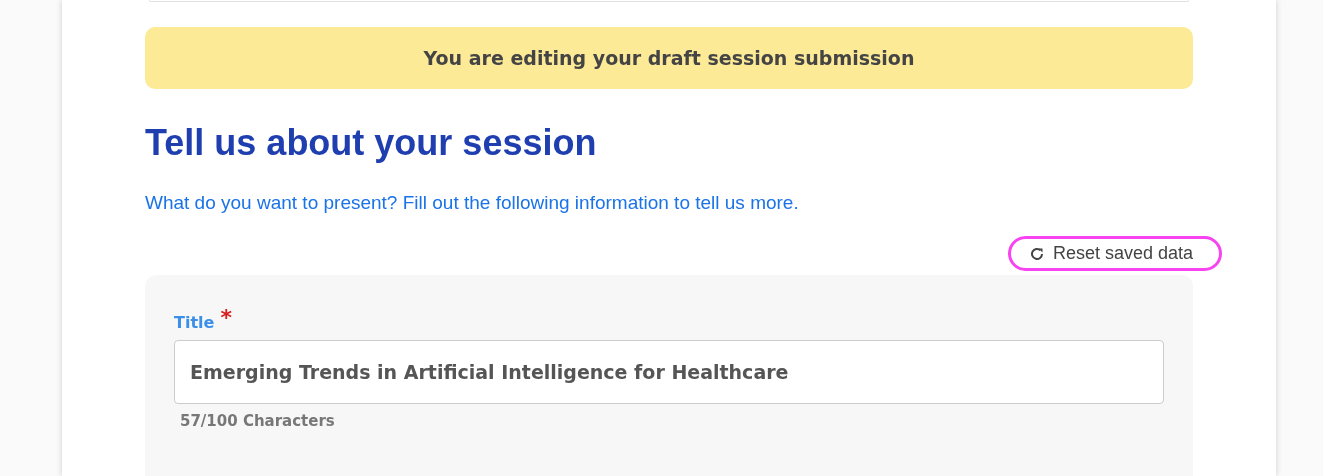 The height and width of the screenshot is (476, 1323). What do you see at coordinates (669, 372) in the screenshot?
I see `title-input: Emerging Trends in Artificial Intelligence for Healthcare` at bounding box center [669, 372].